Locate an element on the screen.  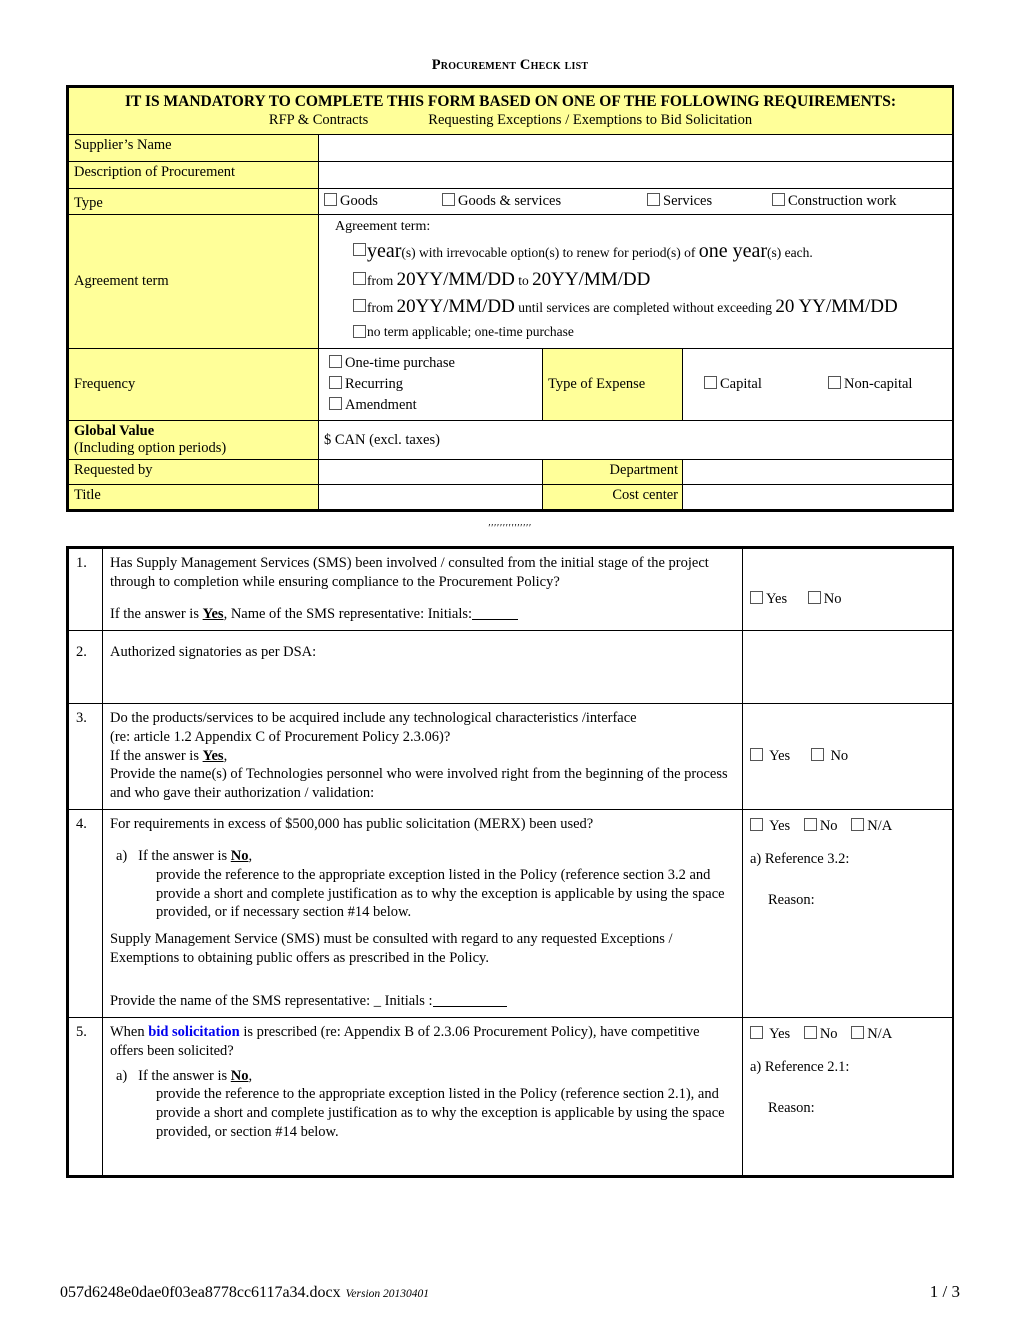
question-4-option-yes: Yes is located at coordinates (770, 826).